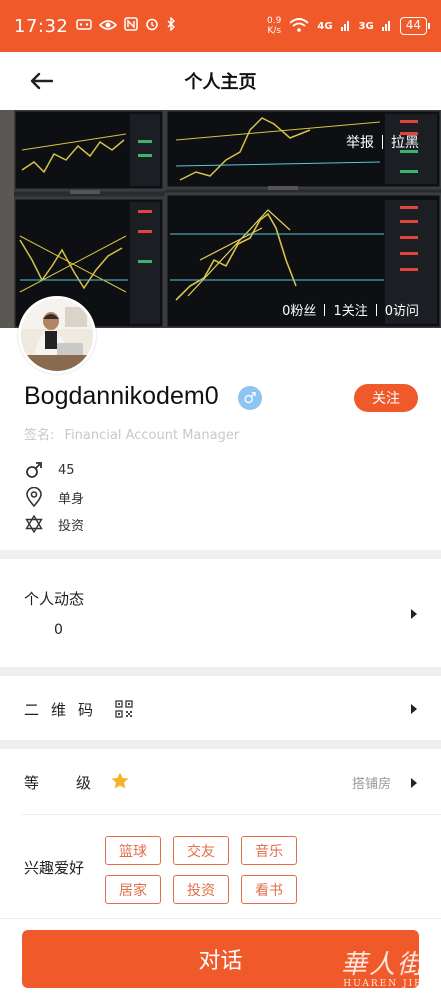 Image resolution: width=441 pixels, height=1000 pixels. I want to click on level-label-second: 级, so click(84, 783).